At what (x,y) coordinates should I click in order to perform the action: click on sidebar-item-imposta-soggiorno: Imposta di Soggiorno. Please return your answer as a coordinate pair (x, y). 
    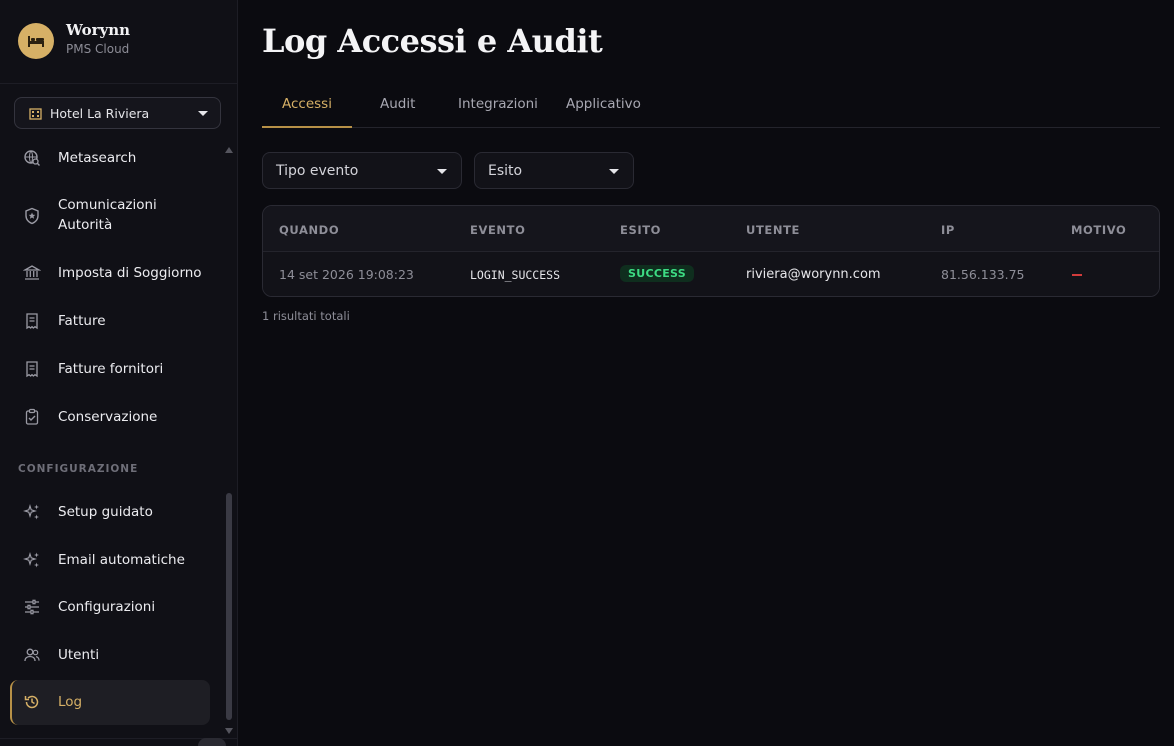
    Looking at the image, I should click on (110, 273).